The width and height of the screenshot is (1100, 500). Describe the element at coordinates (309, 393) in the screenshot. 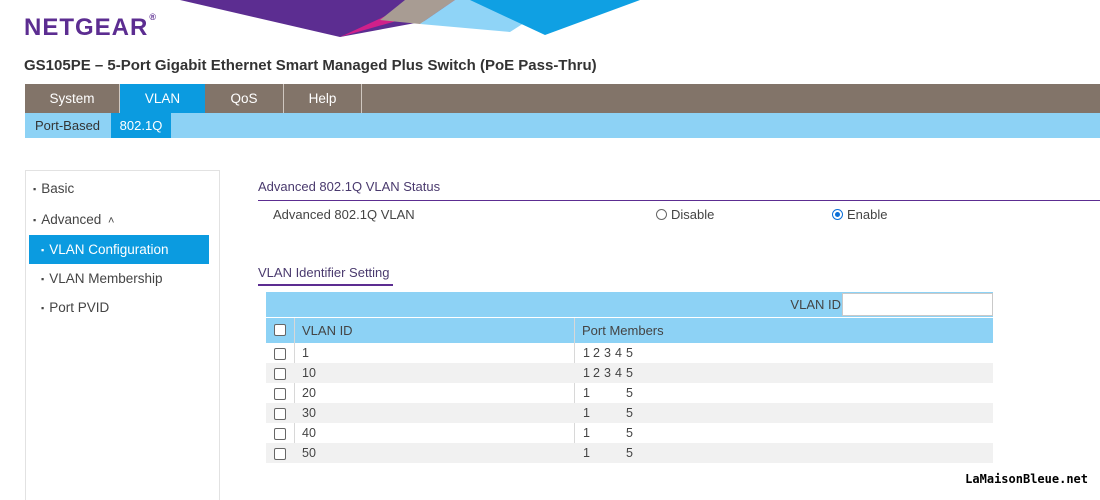

I see `vlan-id-cell: 20` at that location.